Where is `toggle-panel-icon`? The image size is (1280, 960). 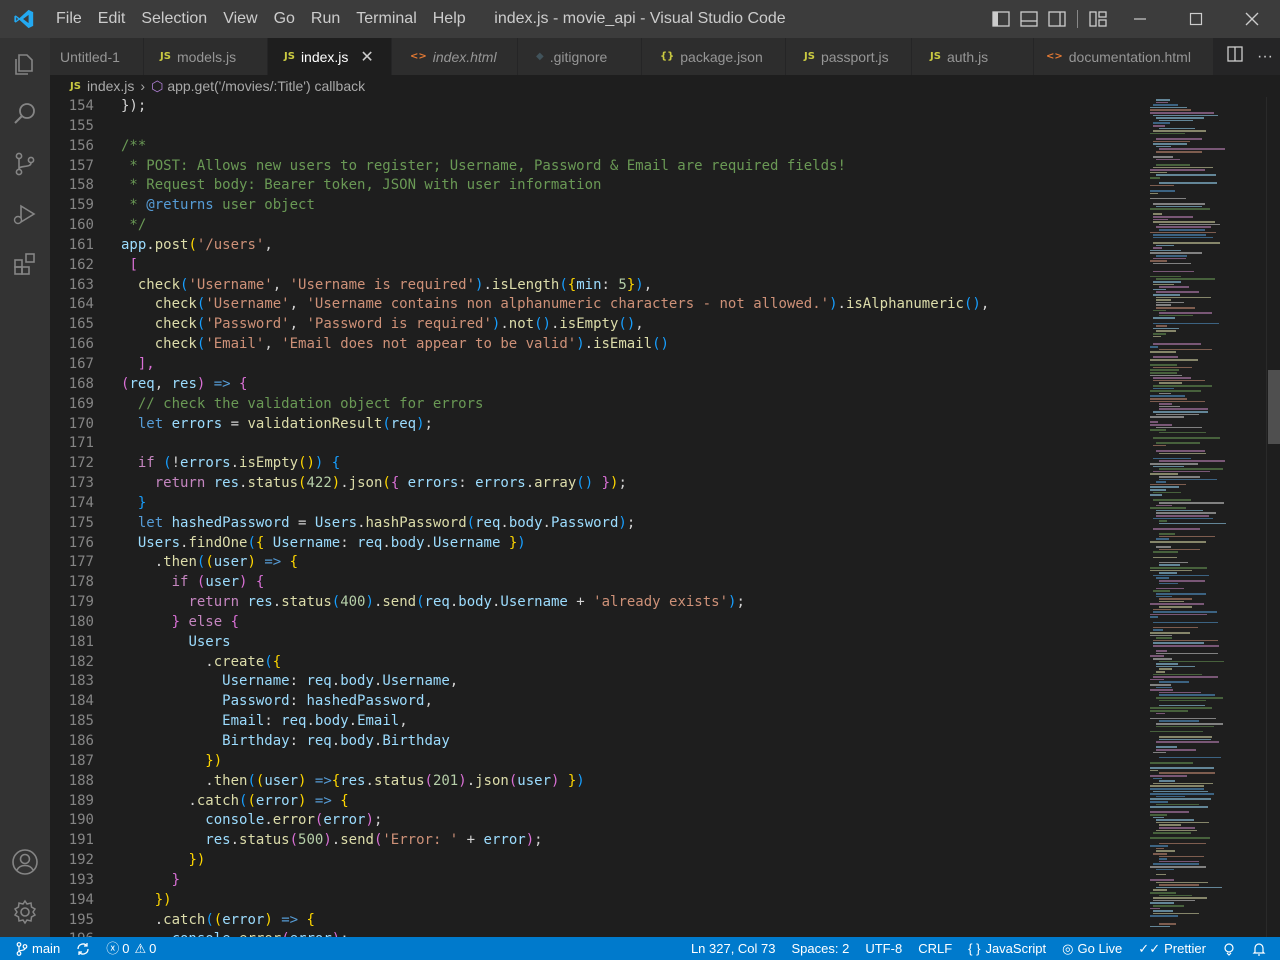
toggle-panel-icon is located at coordinates (1029, 19).